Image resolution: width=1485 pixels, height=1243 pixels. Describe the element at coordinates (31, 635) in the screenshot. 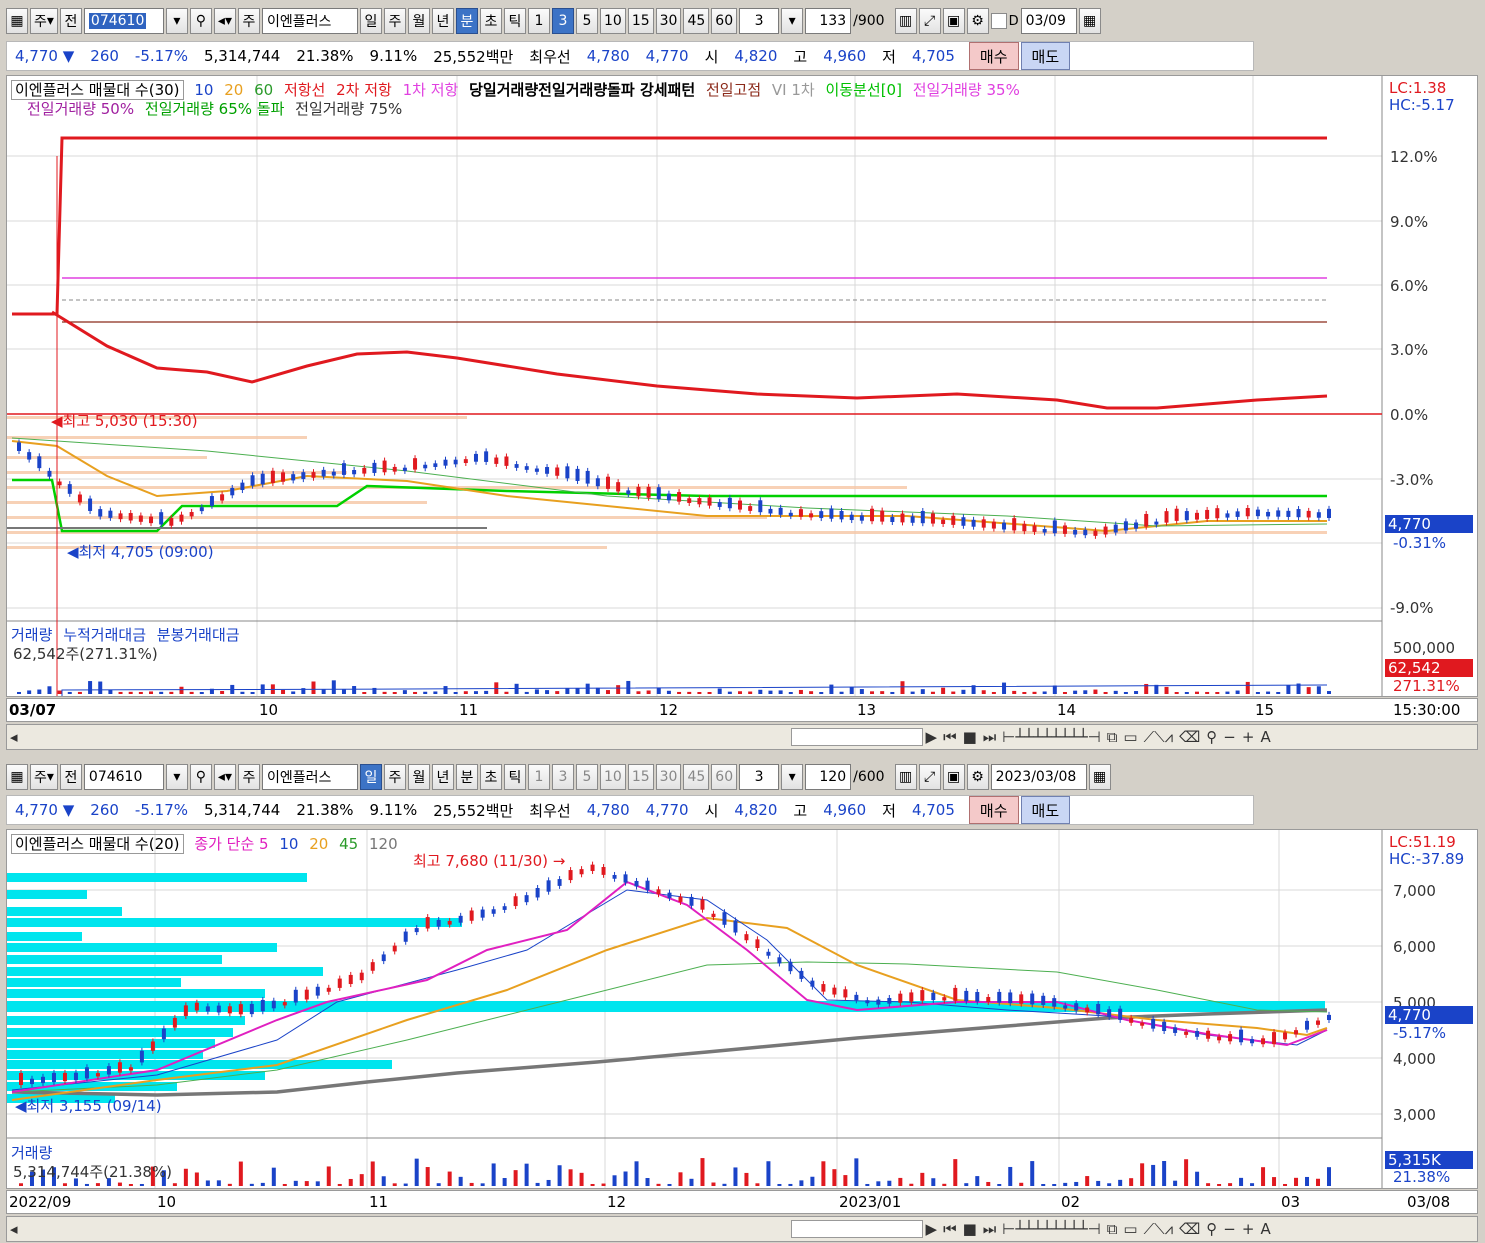

I see `legend-volume: 거래량` at that location.